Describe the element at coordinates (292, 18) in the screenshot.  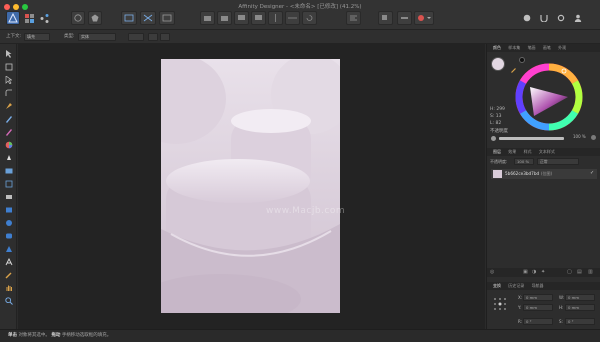
I see `flip-vertical-button` at that location.